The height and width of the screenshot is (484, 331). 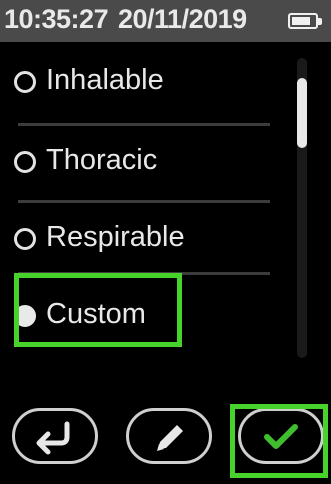 I want to click on edit-button, so click(x=169, y=436).